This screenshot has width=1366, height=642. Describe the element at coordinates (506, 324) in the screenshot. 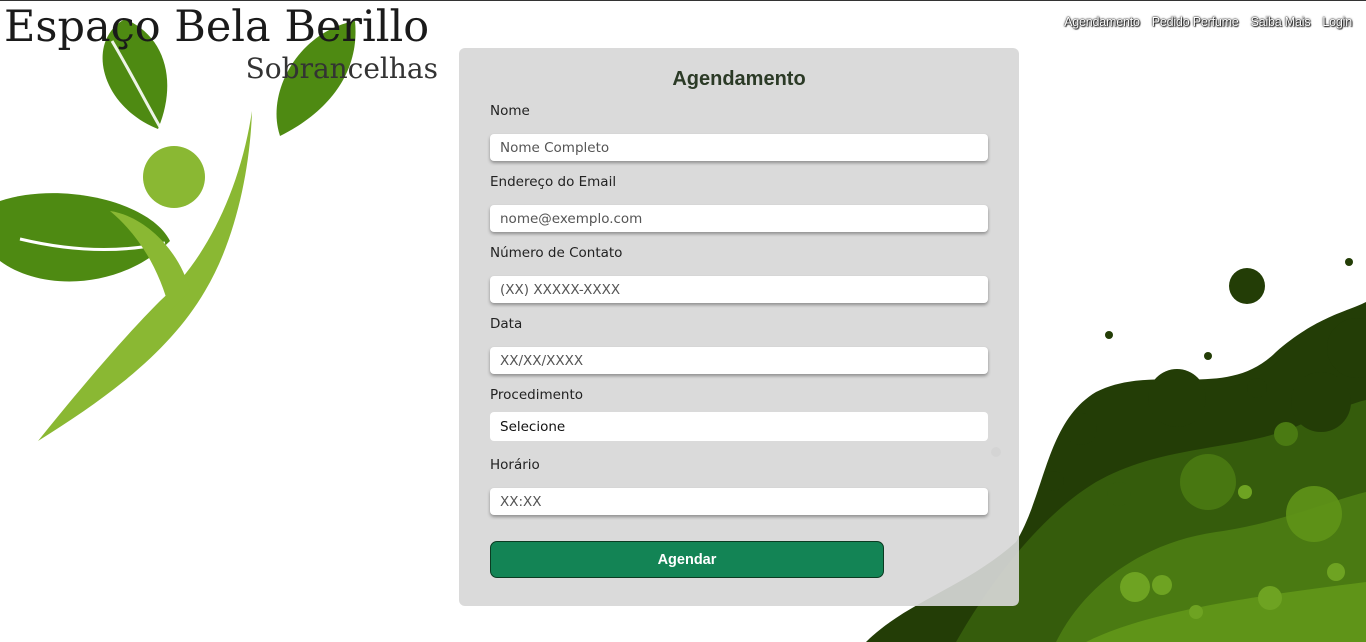

I see `date-label: Data` at that location.